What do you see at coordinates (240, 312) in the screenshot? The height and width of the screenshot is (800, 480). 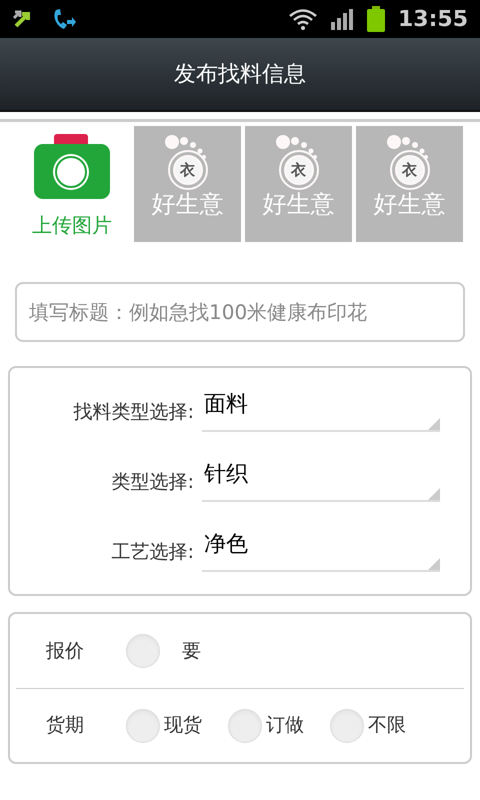 I see `title-input-field: 填写标题：例如急找100米健康布印花` at bounding box center [240, 312].